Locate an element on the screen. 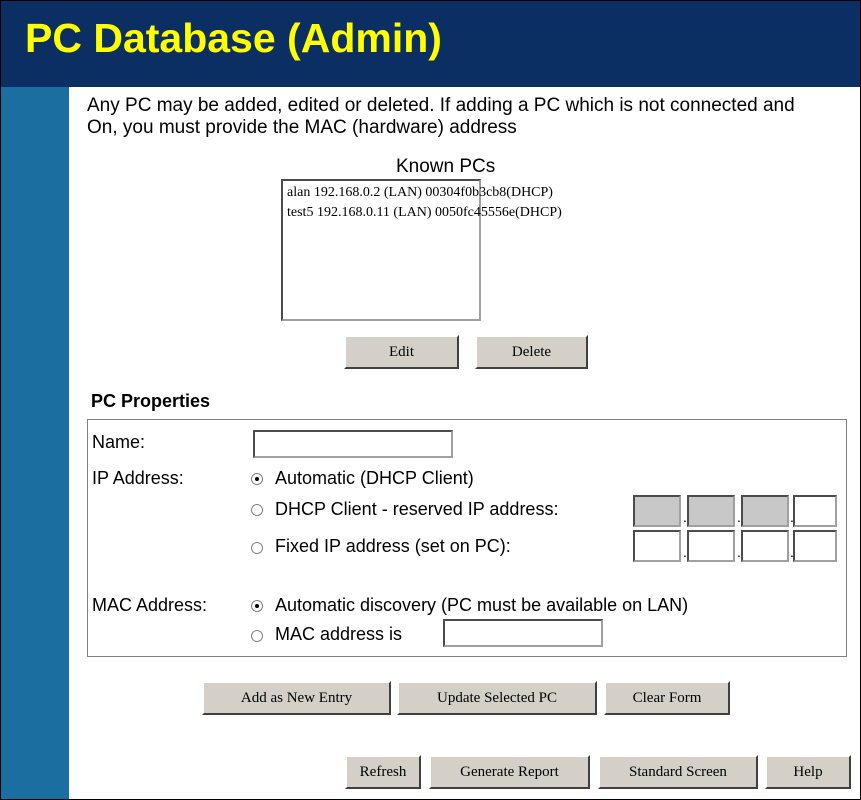  generate-report-button: Generate Report is located at coordinates (509, 772).